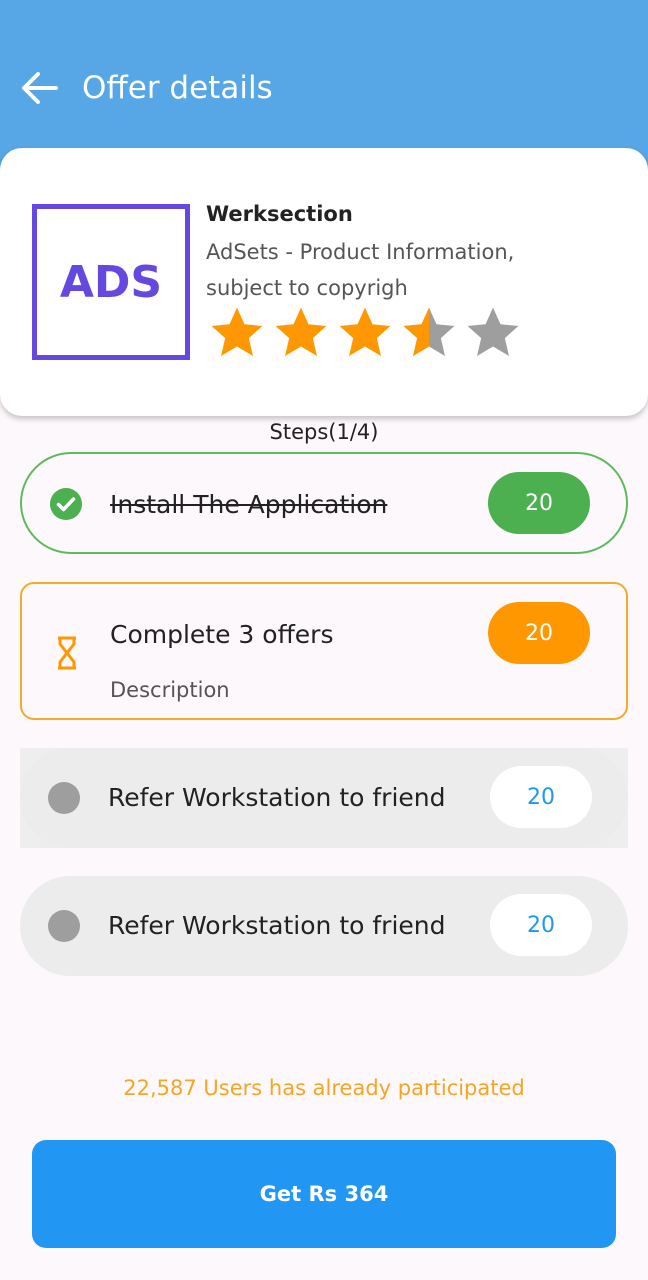  Describe the element at coordinates (222, 634) in the screenshot. I see `step-label: Complete 3 offers` at that location.